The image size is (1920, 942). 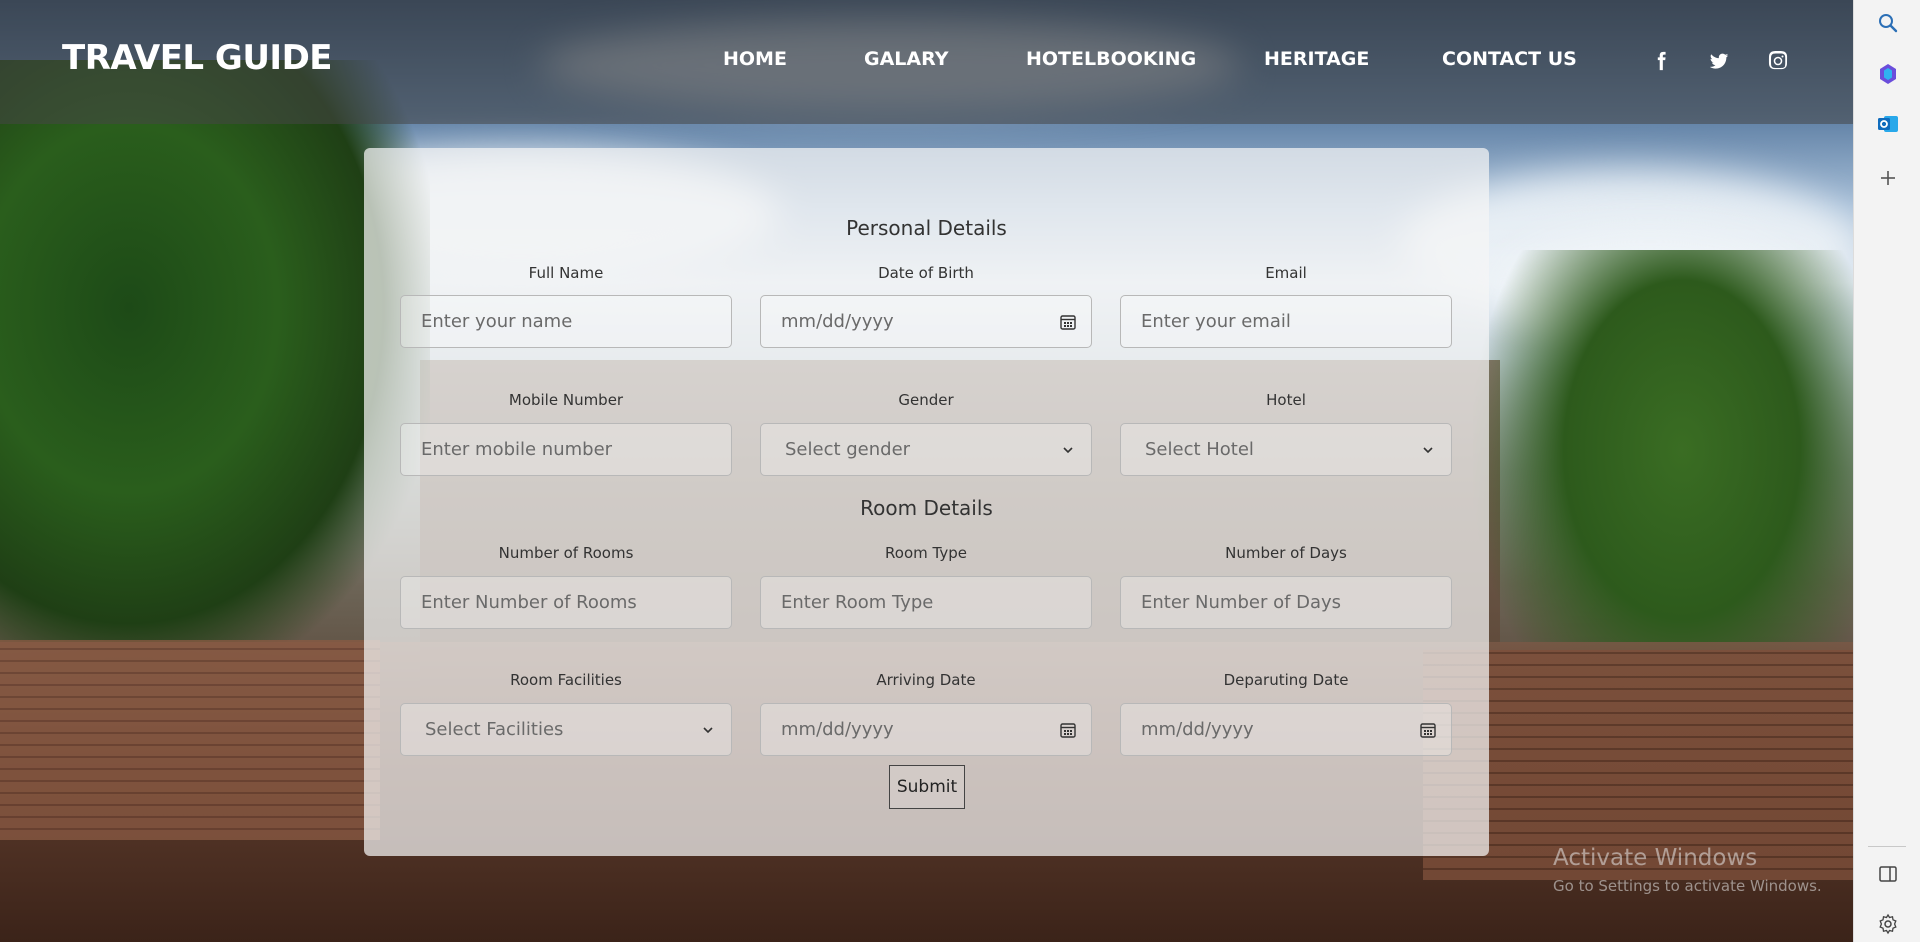 I want to click on room-type-label: Room Type, so click(x=926, y=553).